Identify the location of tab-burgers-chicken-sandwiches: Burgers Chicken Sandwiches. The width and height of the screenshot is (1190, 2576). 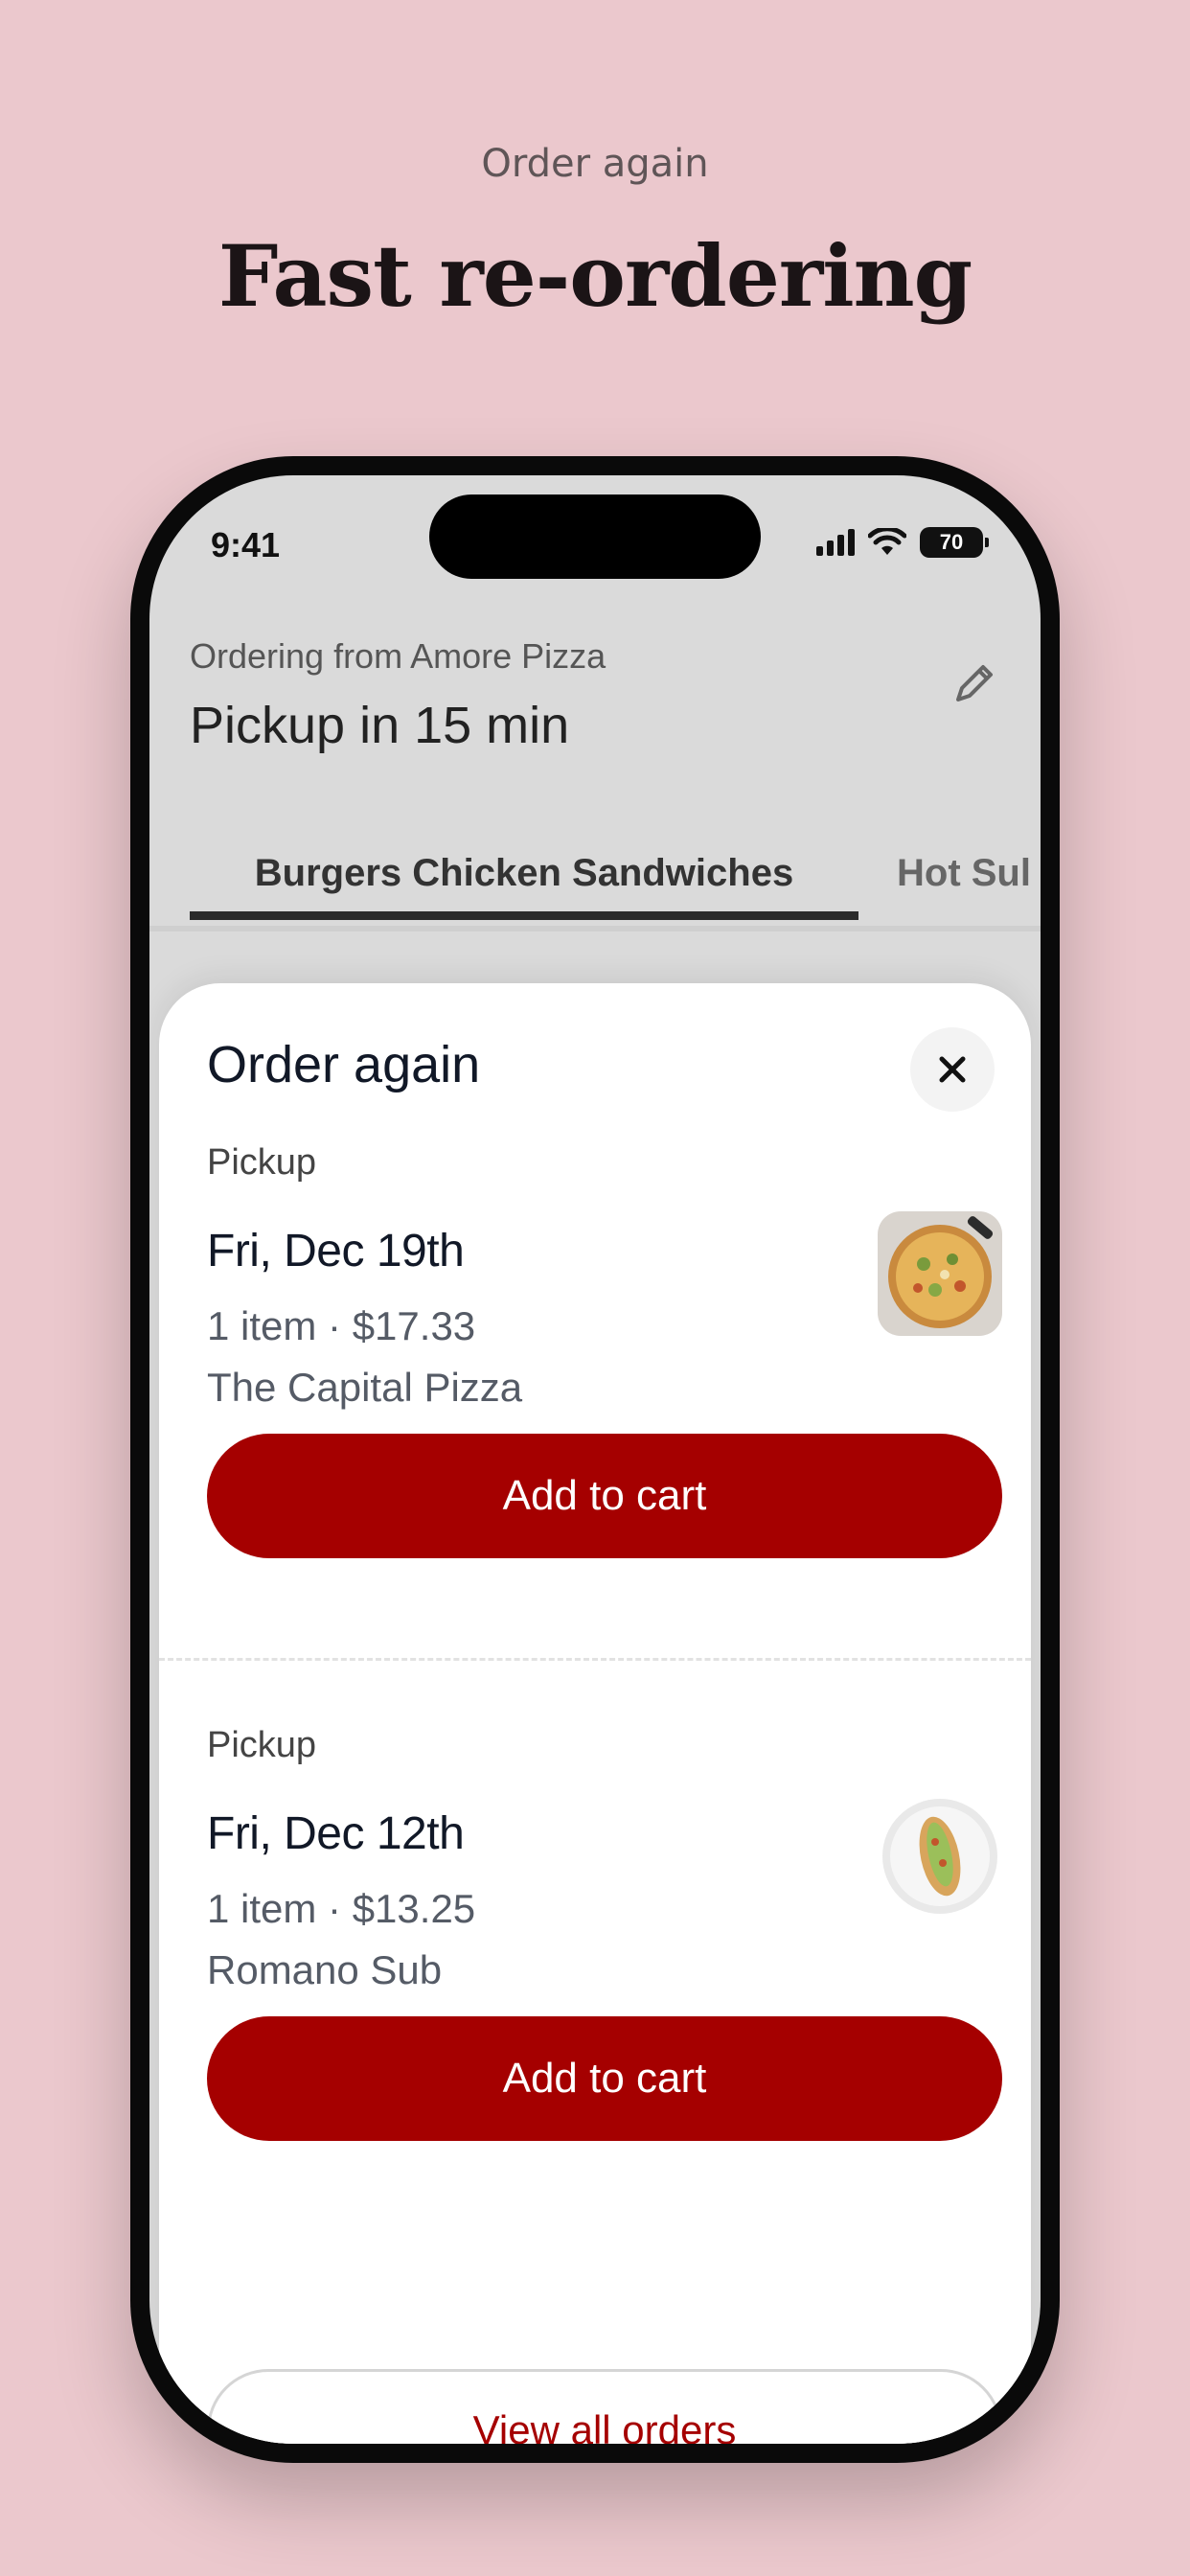
(524, 873).